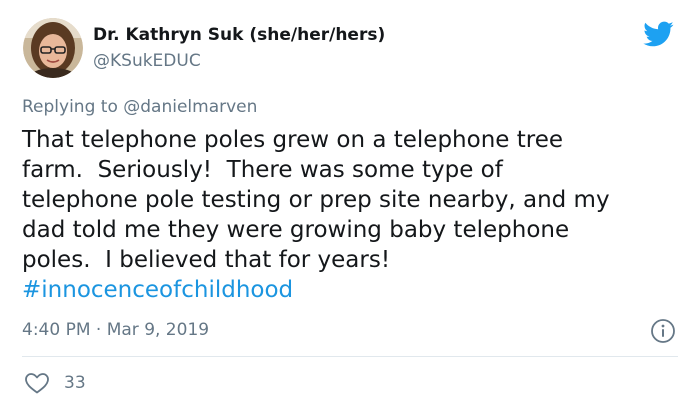  I want to click on info-icon, so click(663, 331).